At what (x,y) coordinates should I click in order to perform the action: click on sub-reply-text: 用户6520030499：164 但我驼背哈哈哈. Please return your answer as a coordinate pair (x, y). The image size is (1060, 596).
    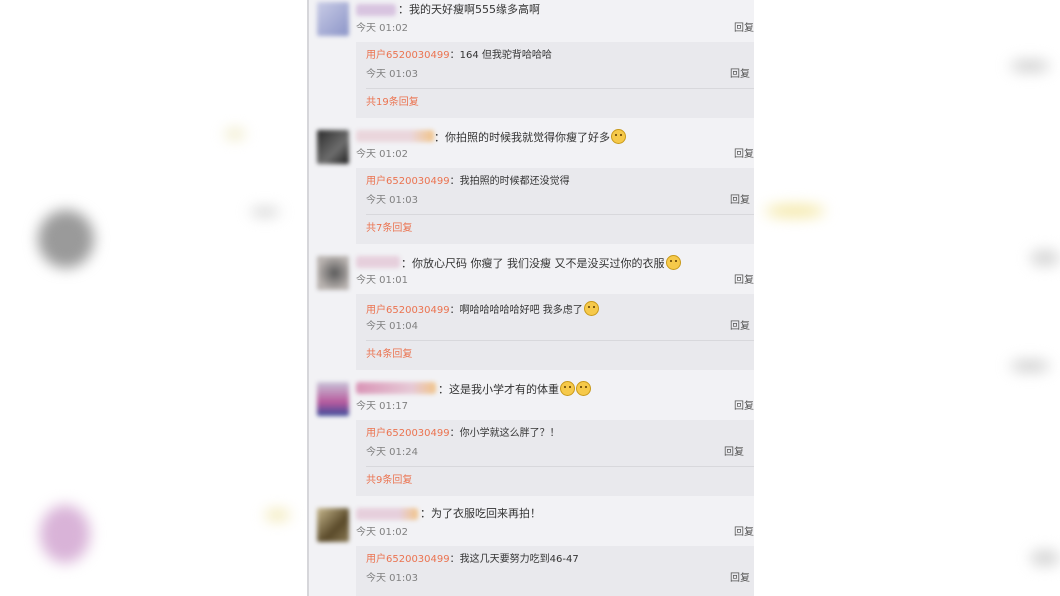
    Looking at the image, I should click on (459, 55).